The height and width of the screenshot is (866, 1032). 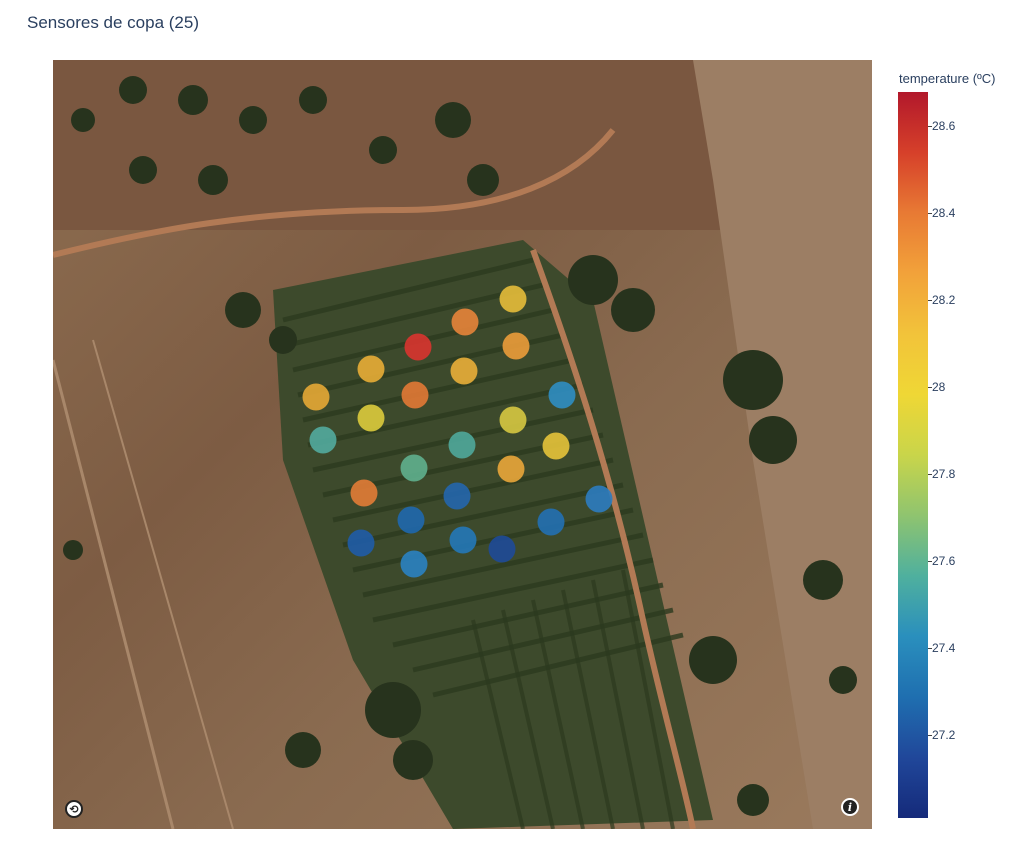 What do you see at coordinates (944, 126) in the screenshot?
I see `colorbar-tick-label: 28.6` at bounding box center [944, 126].